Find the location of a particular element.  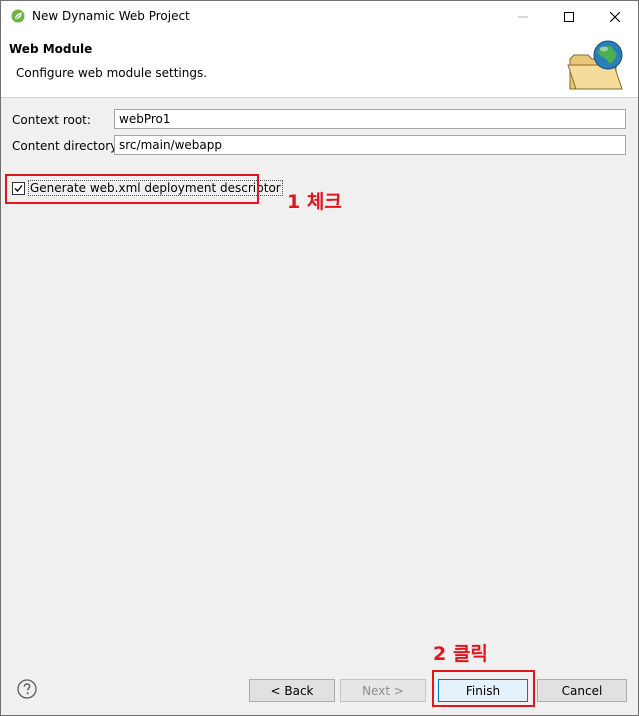

maximize-button is located at coordinates (569, 16).